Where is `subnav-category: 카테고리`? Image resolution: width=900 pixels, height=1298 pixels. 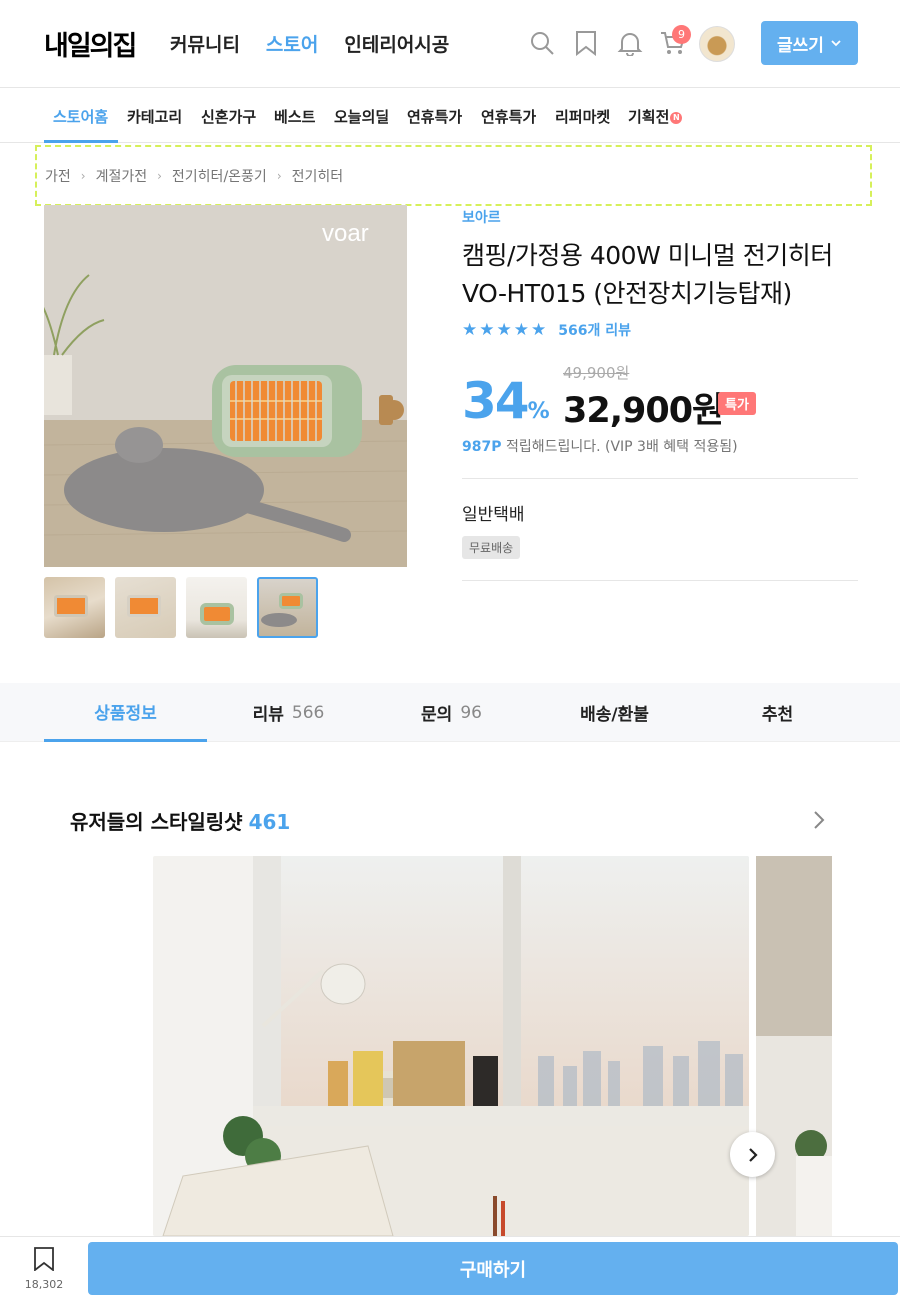
subnav-category: 카테고리 is located at coordinates (154, 116).